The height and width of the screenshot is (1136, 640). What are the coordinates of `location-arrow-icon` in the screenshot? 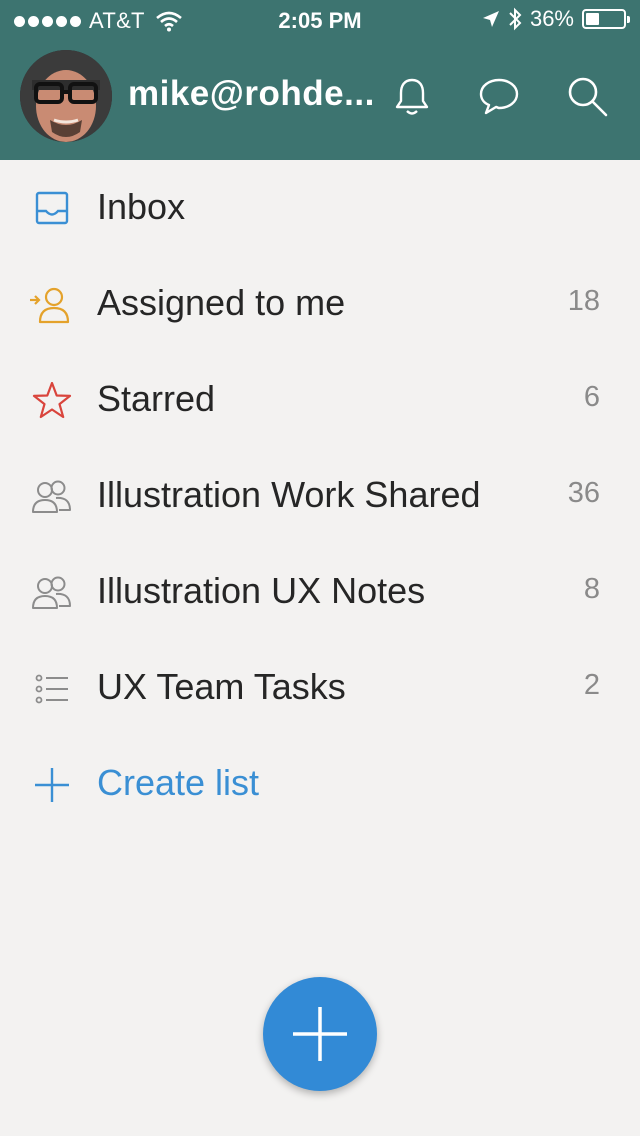 It's located at (490, 19).